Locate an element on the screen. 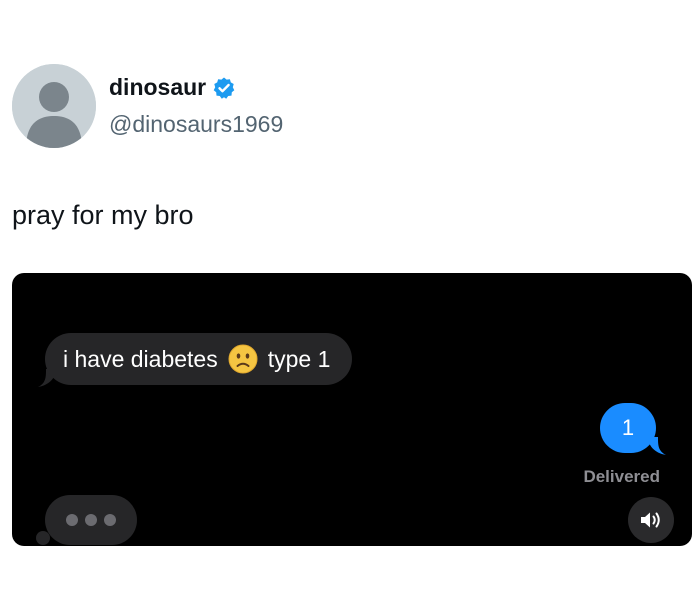  typing-indicator is located at coordinates (91, 520).